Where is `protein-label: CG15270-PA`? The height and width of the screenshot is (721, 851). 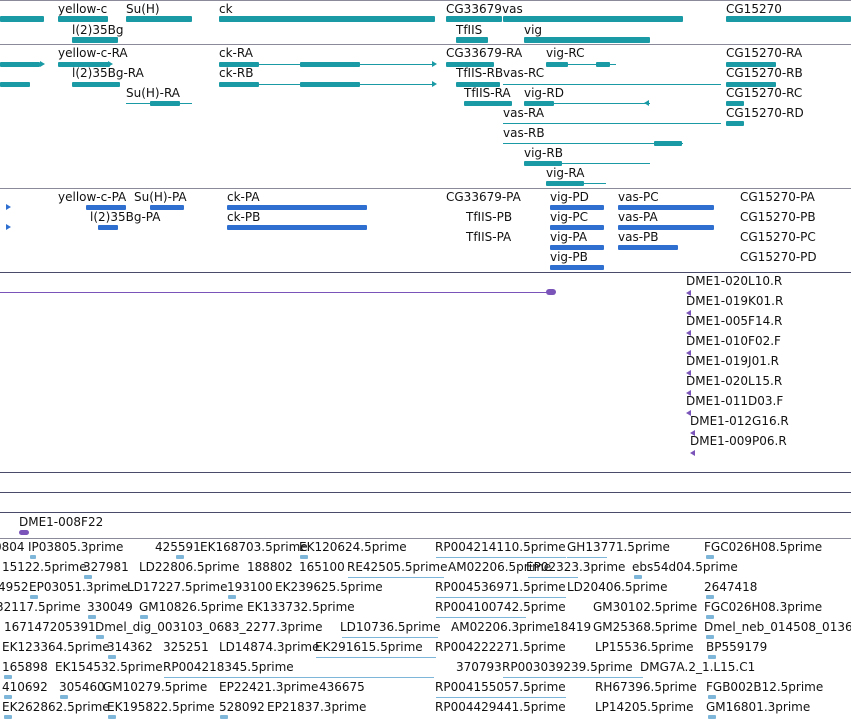
protein-label: CG15270-PA is located at coordinates (777, 197).